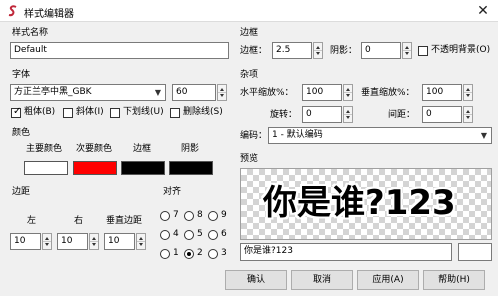  What do you see at coordinates (143, 168) in the screenshot?
I see `outline-color-swatch` at bounding box center [143, 168].